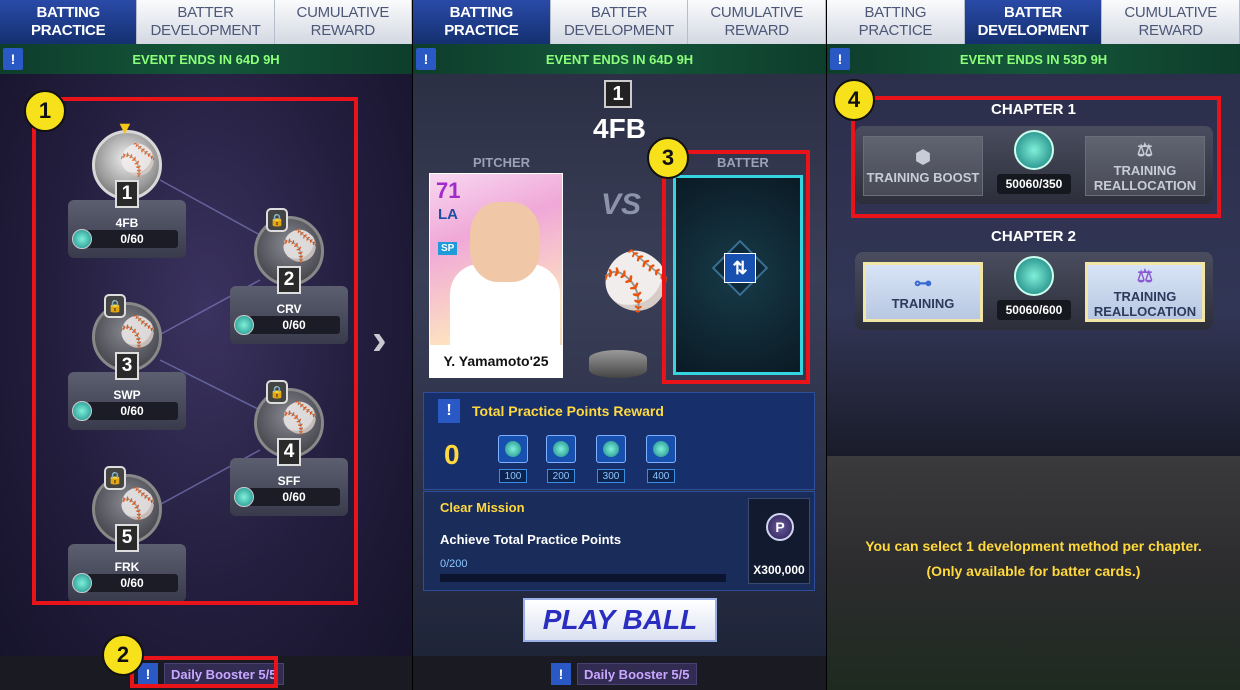  Describe the element at coordinates (668, 158) in the screenshot. I see `marker-3: 3` at that location.